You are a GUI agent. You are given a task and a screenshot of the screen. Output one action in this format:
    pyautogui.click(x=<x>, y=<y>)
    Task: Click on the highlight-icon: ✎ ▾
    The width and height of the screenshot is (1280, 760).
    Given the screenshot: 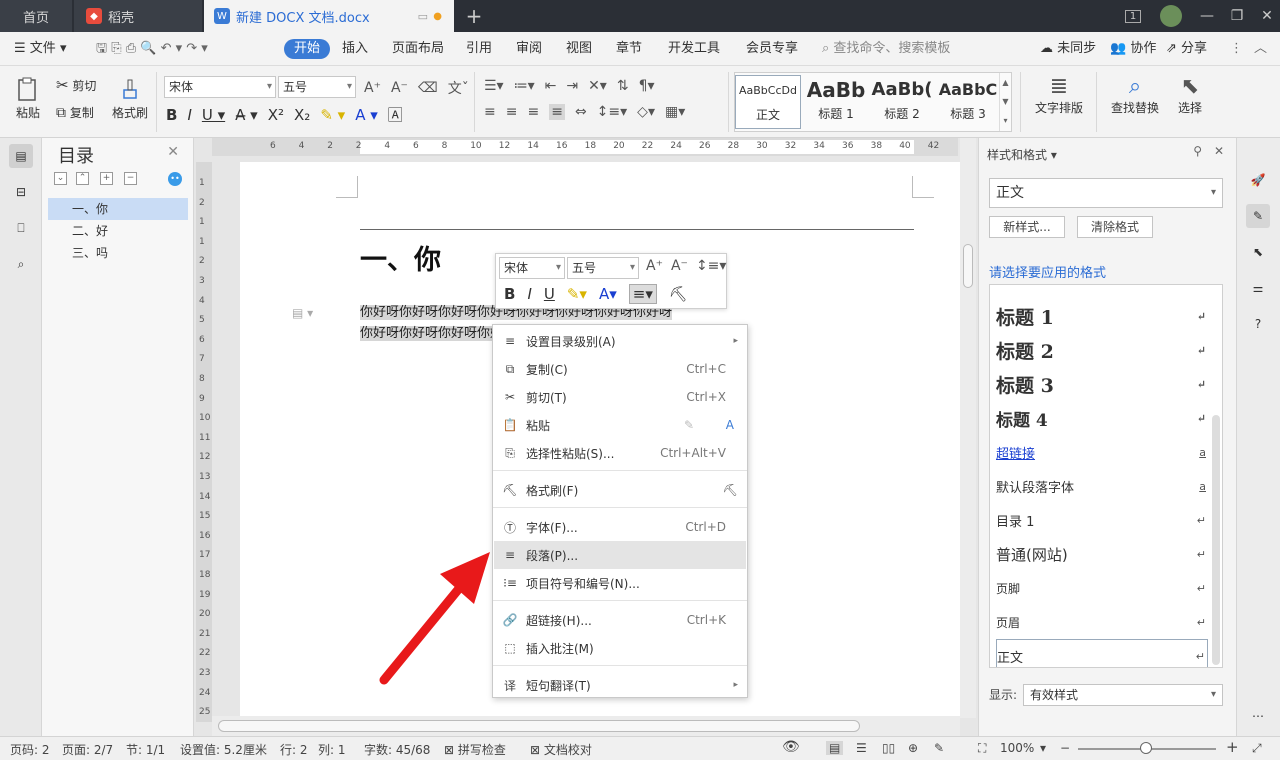 What is the action you would take?
    pyautogui.click(x=332, y=115)
    